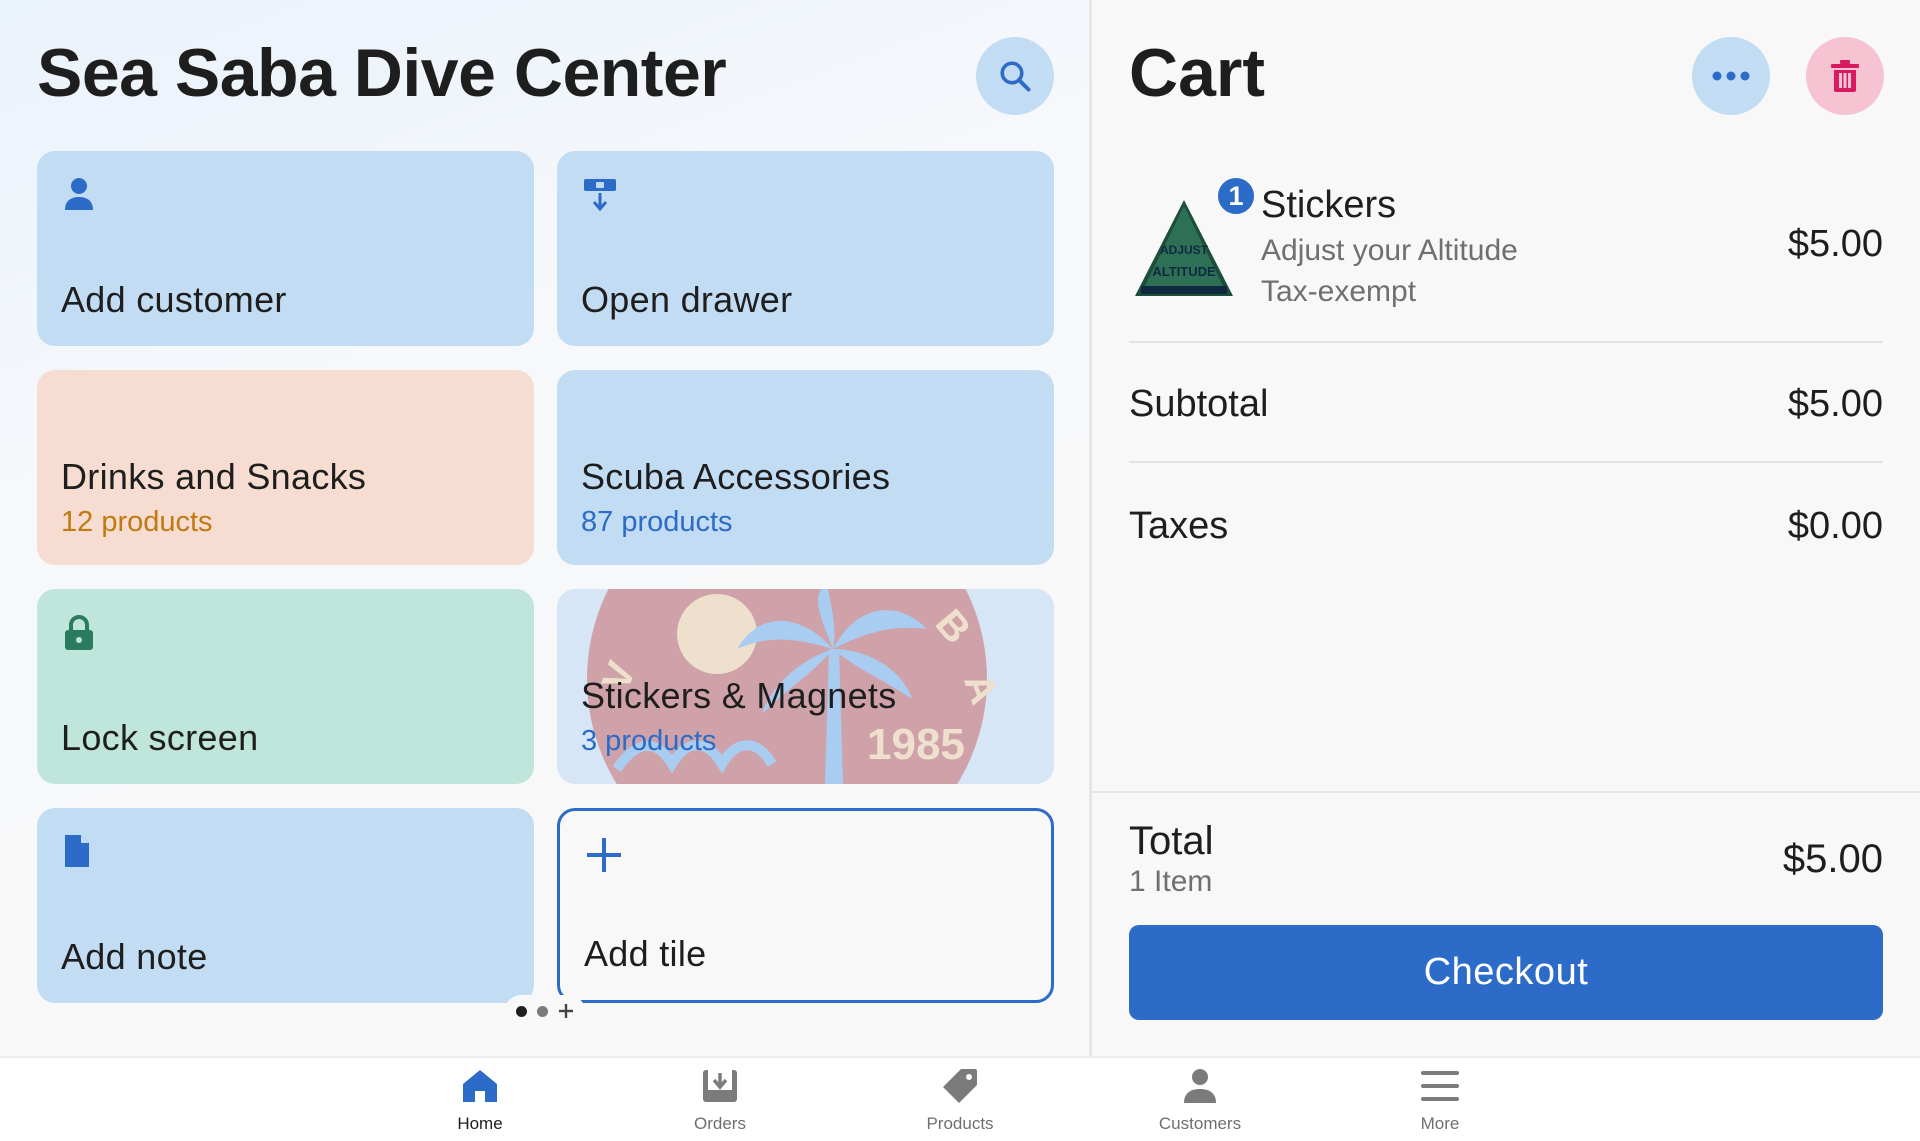  Describe the element at coordinates (657, 522) in the screenshot. I see `tile-product-count: 87 products` at that location.